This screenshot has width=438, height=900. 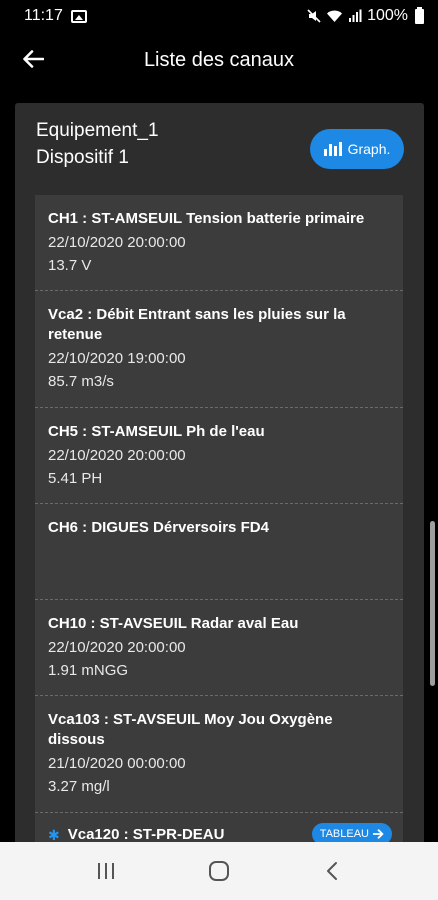 What do you see at coordinates (78, 16) in the screenshot?
I see `image-notification-icon` at bounding box center [78, 16].